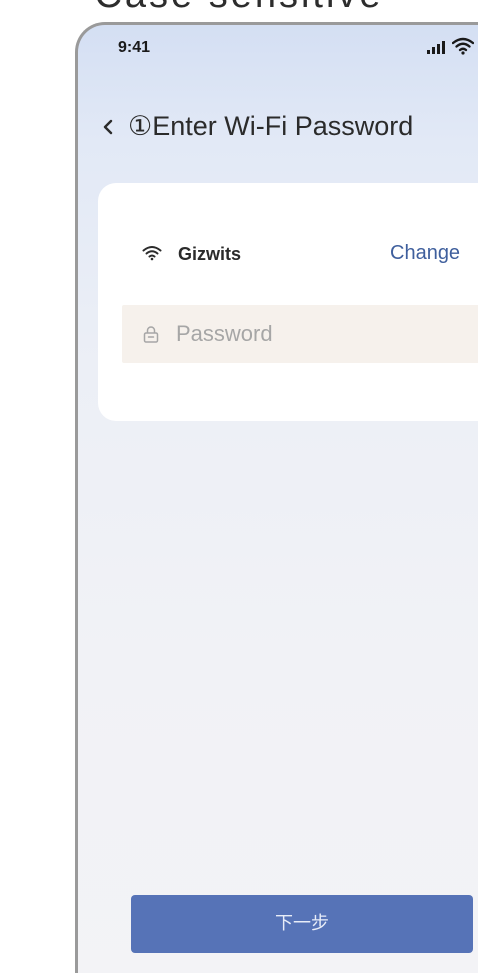  I want to click on change-network-link: Change, so click(425, 253).